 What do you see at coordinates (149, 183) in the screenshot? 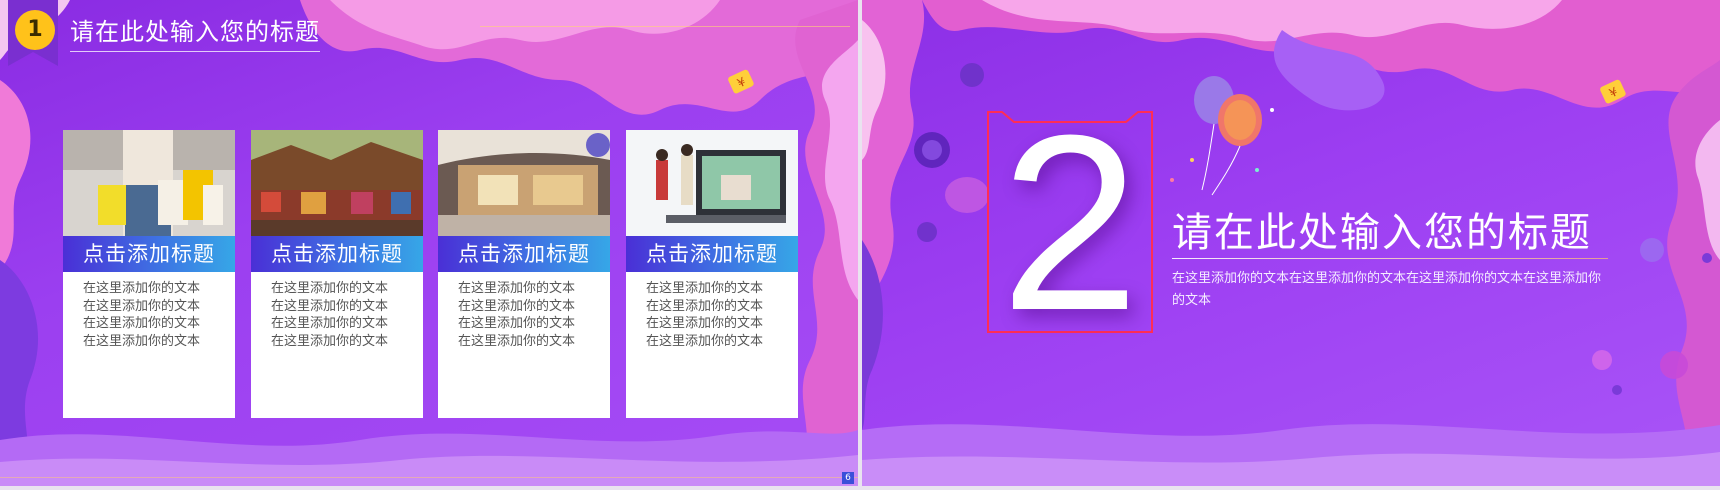
I see `shopping-bags-photo` at bounding box center [149, 183].